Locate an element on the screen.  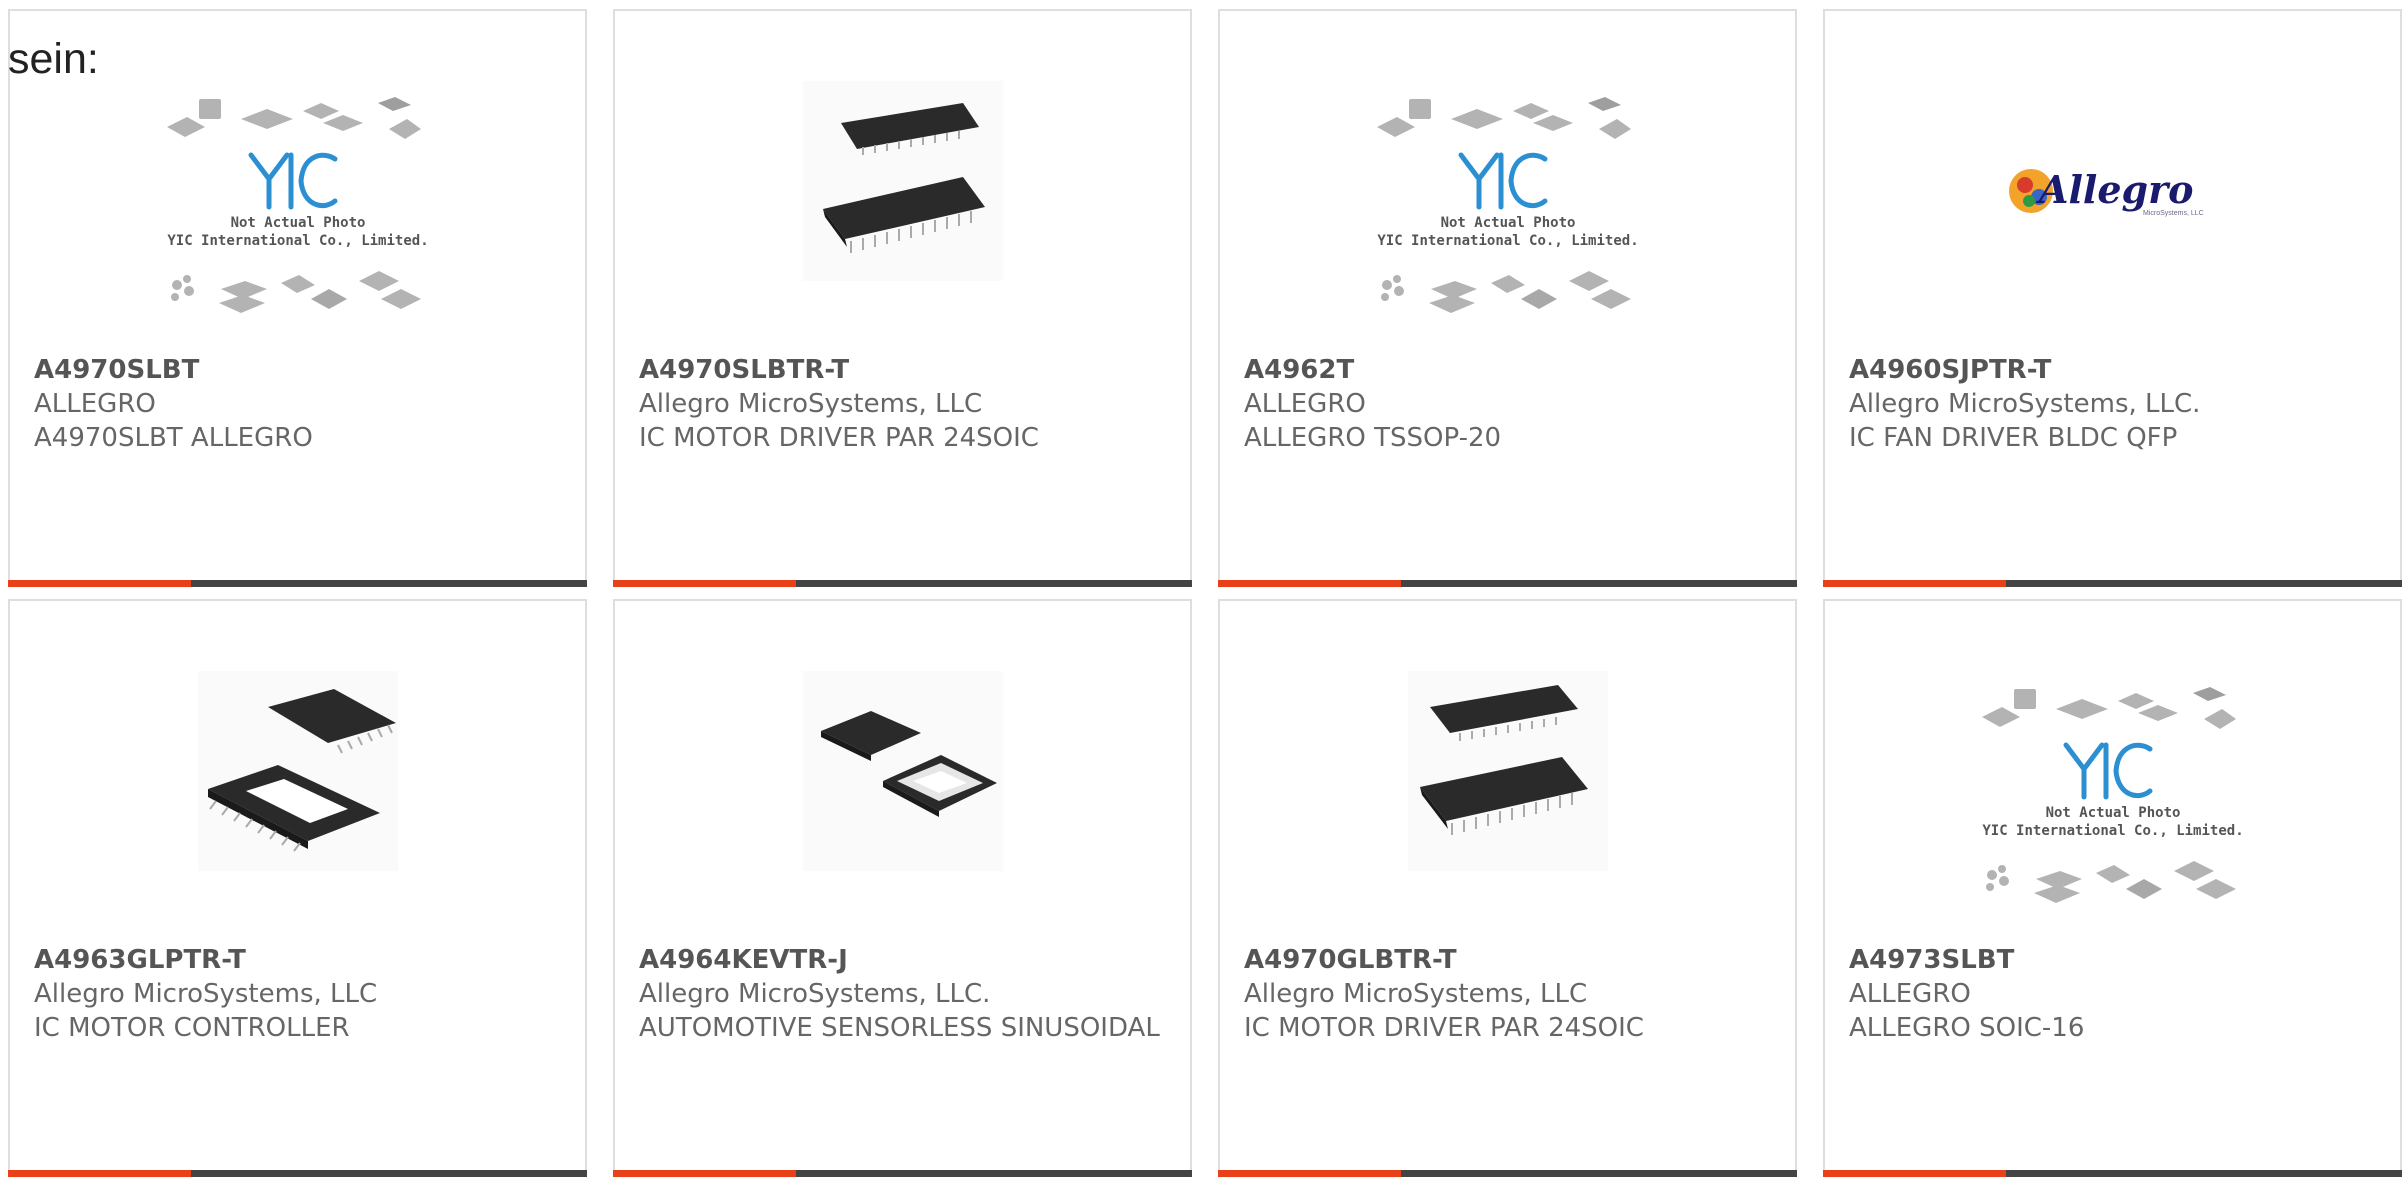
description: IC MOTOR CONTROLLER is located at coordinates (192, 1028).